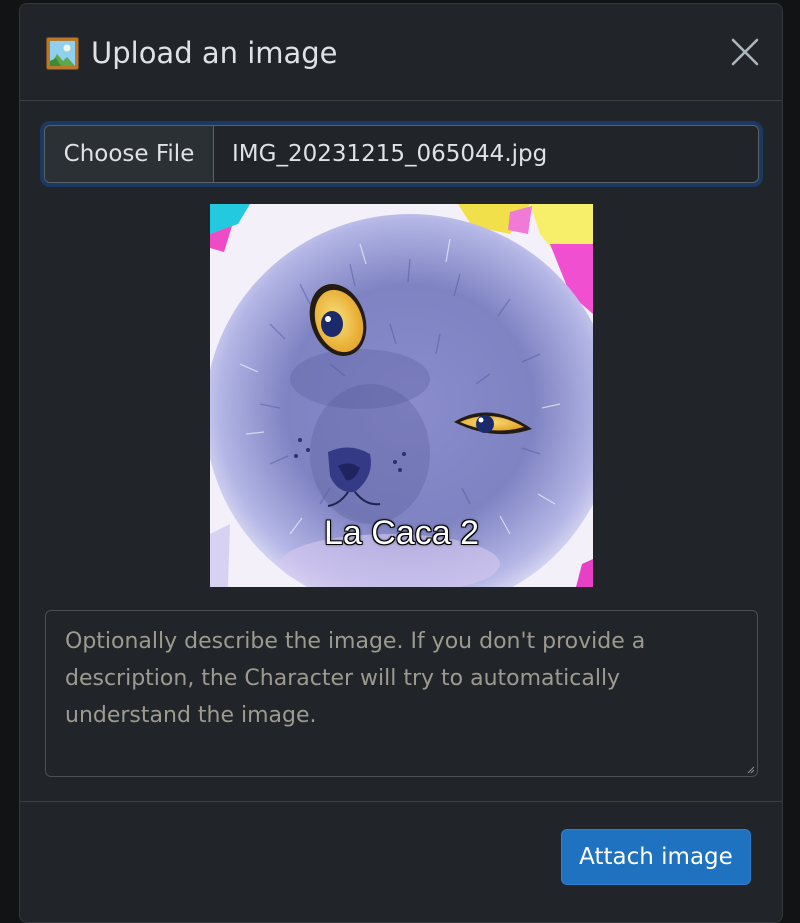  I want to click on close-icon, so click(745, 52).